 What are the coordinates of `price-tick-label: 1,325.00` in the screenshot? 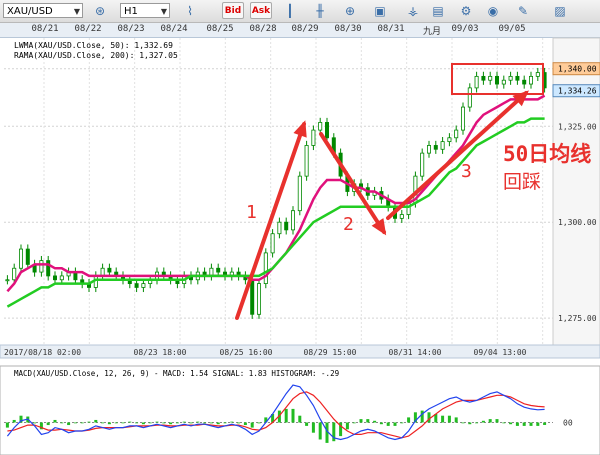 It's located at (577, 126).